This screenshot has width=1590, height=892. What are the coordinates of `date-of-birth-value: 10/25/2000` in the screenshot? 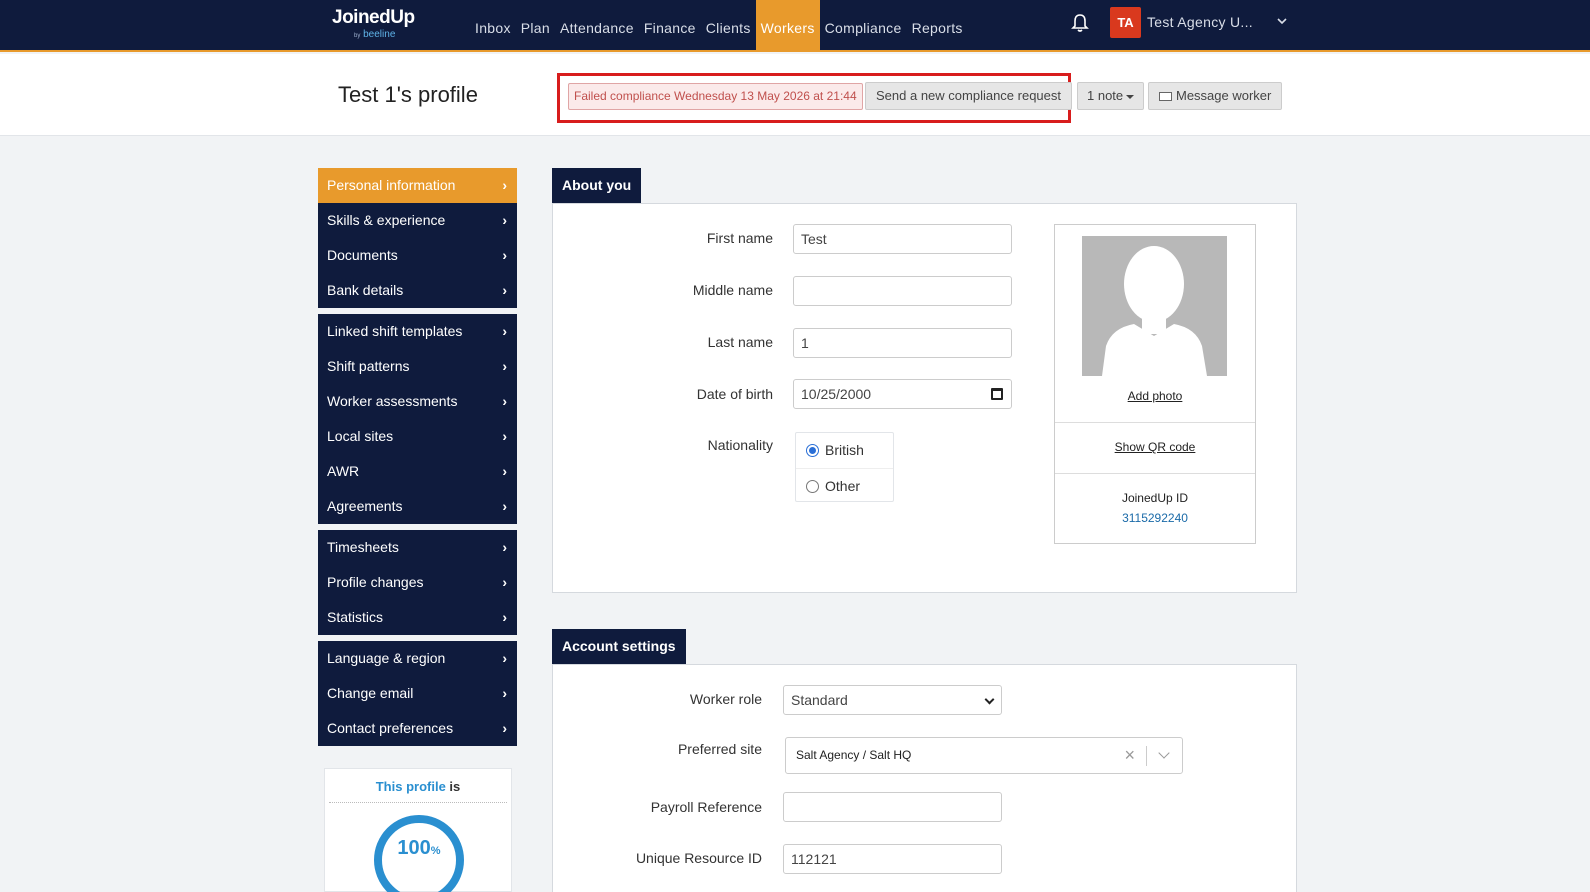 It's located at (836, 394).